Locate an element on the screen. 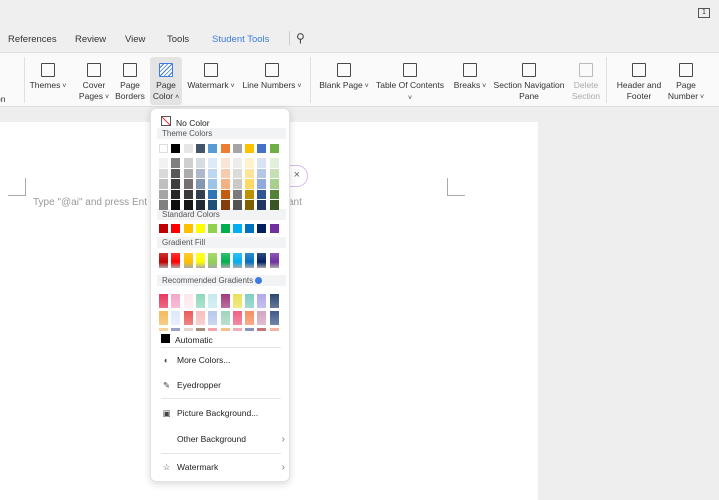 This screenshot has height=500, width=719. table-of-contents-button: Table Of Contents ˅ is located at coordinates (410, 81).